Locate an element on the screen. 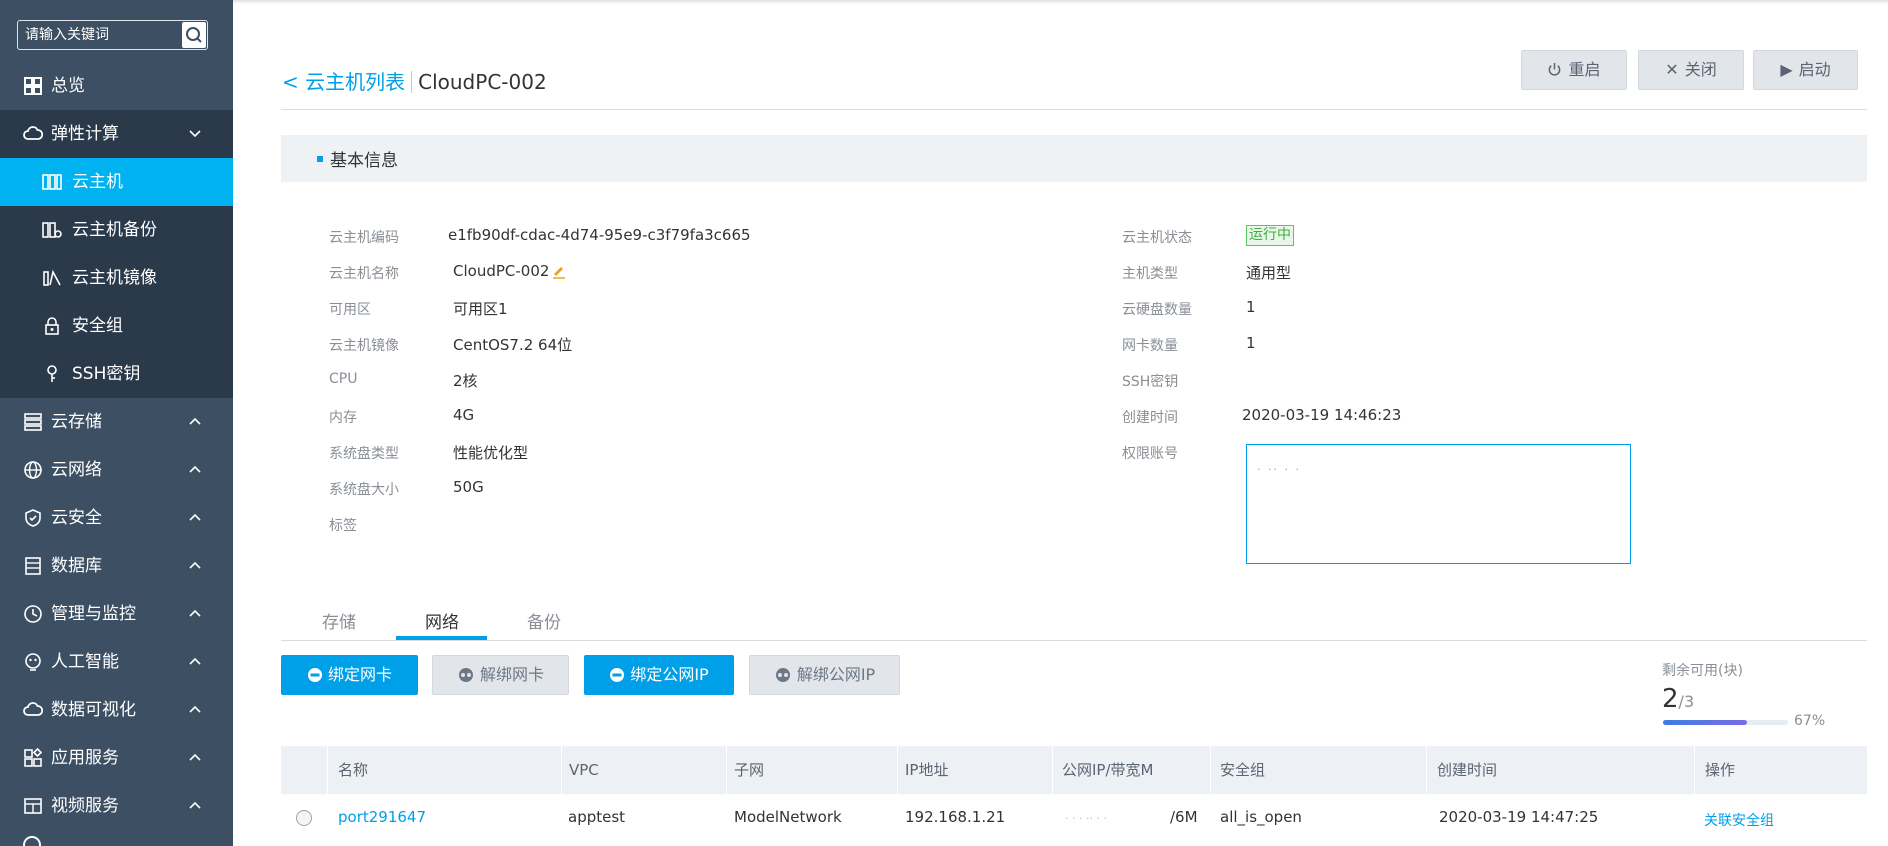 The height and width of the screenshot is (846, 1888). row-public-ip-blurred: · · · ·· · · is located at coordinates (1086, 818).